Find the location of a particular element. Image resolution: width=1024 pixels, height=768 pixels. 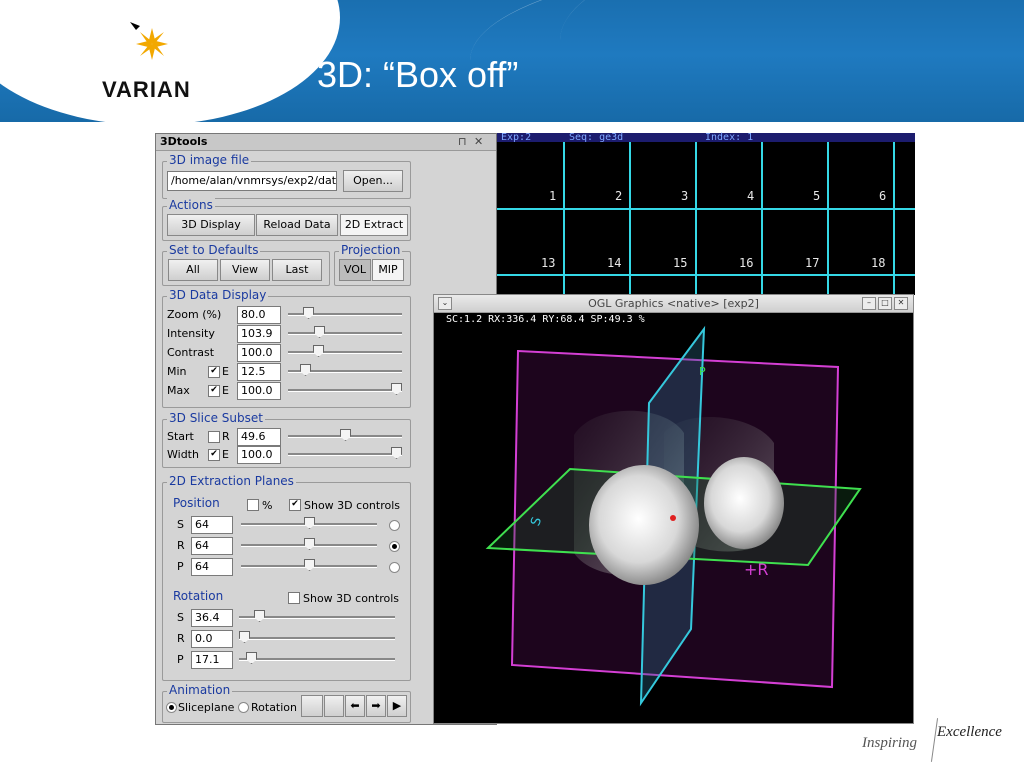

rotation-value: 17.1 is located at coordinates (212, 660).